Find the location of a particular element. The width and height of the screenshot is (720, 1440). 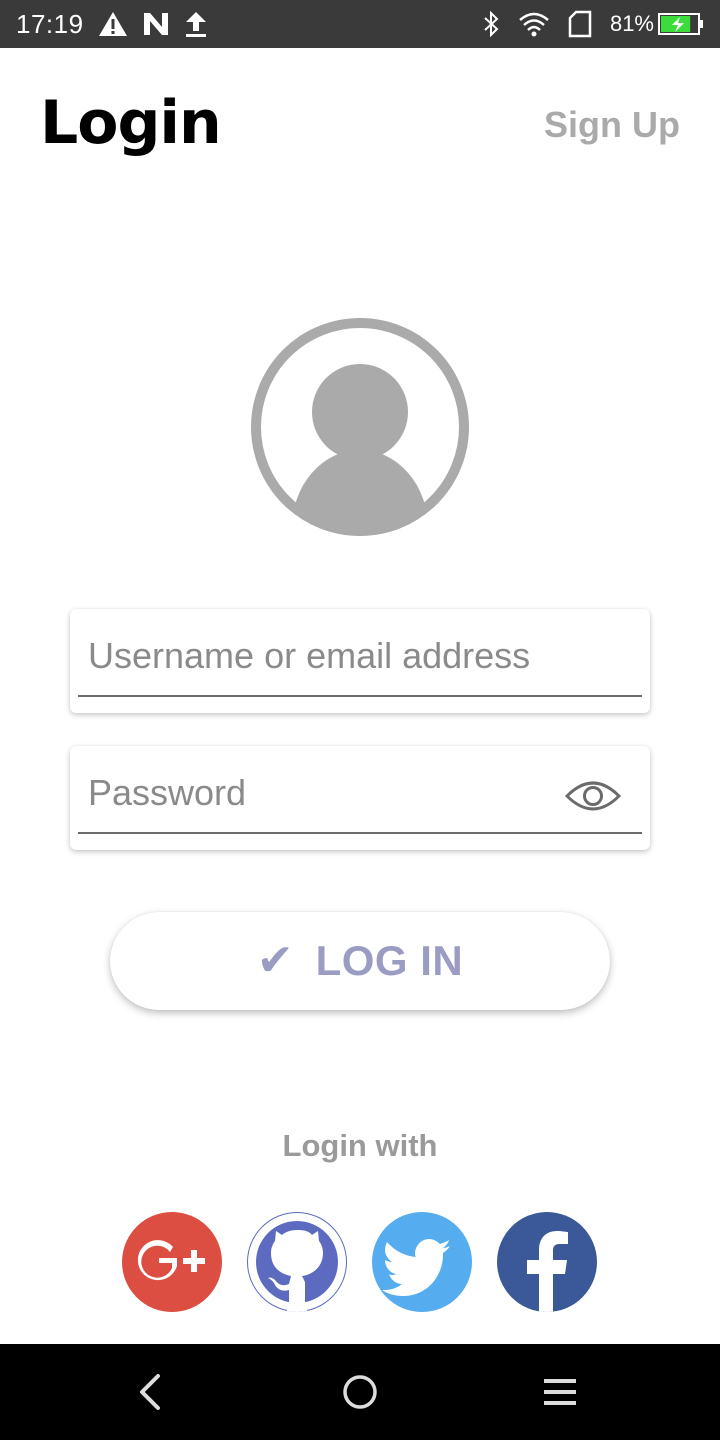

github-login-button is located at coordinates (297, 1262).